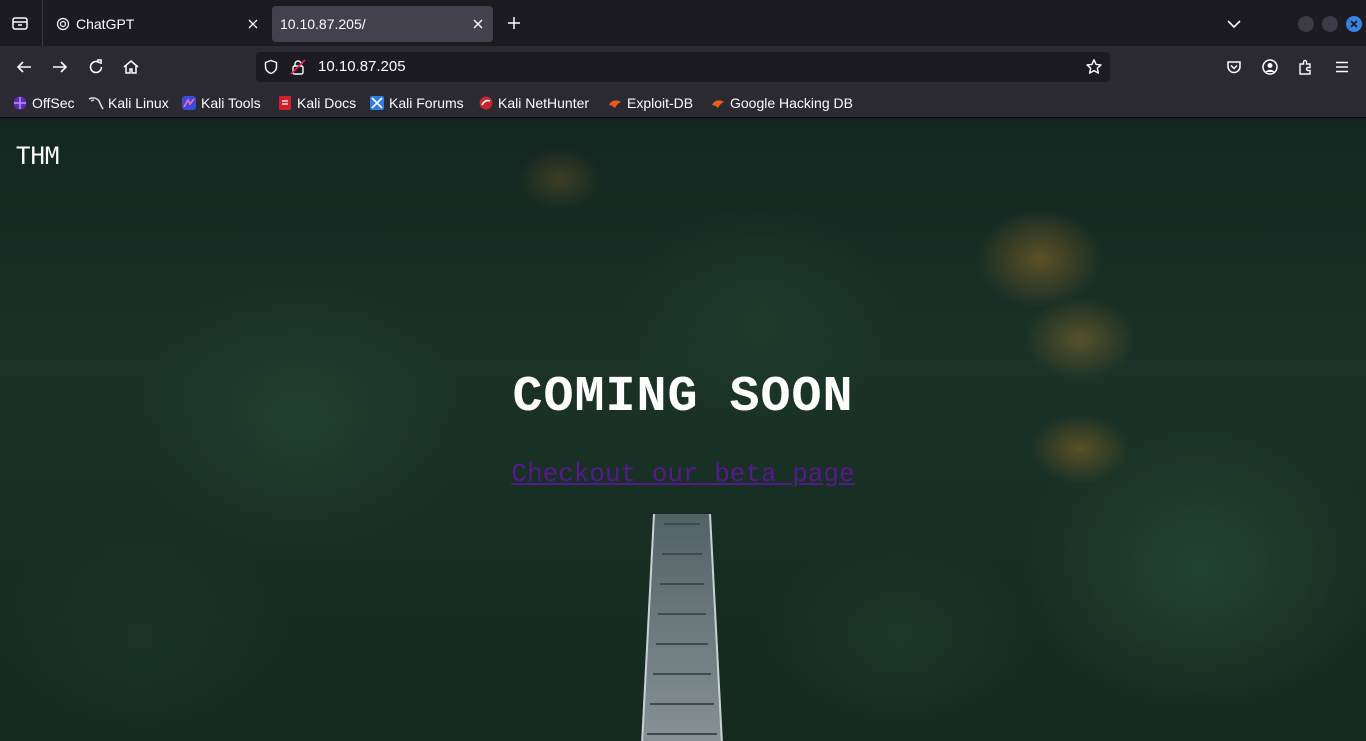  I want to click on back-button, so click(24, 67).